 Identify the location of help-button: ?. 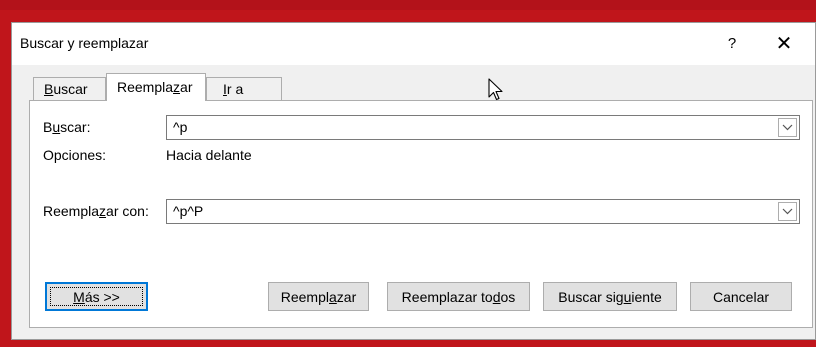
(732, 44).